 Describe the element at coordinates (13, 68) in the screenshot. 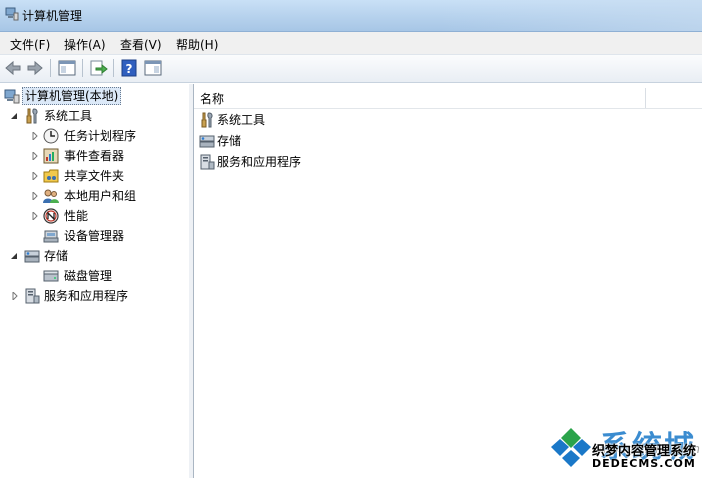

I see `back-arrow-icon` at that location.